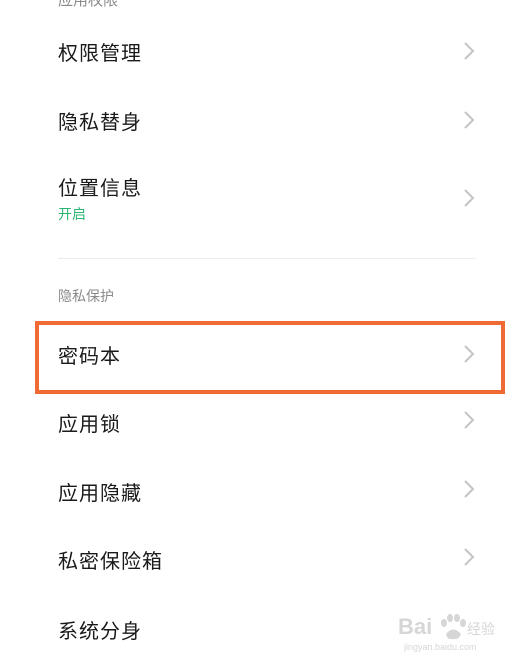  I want to click on row-label: 权限管理, so click(100, 53).